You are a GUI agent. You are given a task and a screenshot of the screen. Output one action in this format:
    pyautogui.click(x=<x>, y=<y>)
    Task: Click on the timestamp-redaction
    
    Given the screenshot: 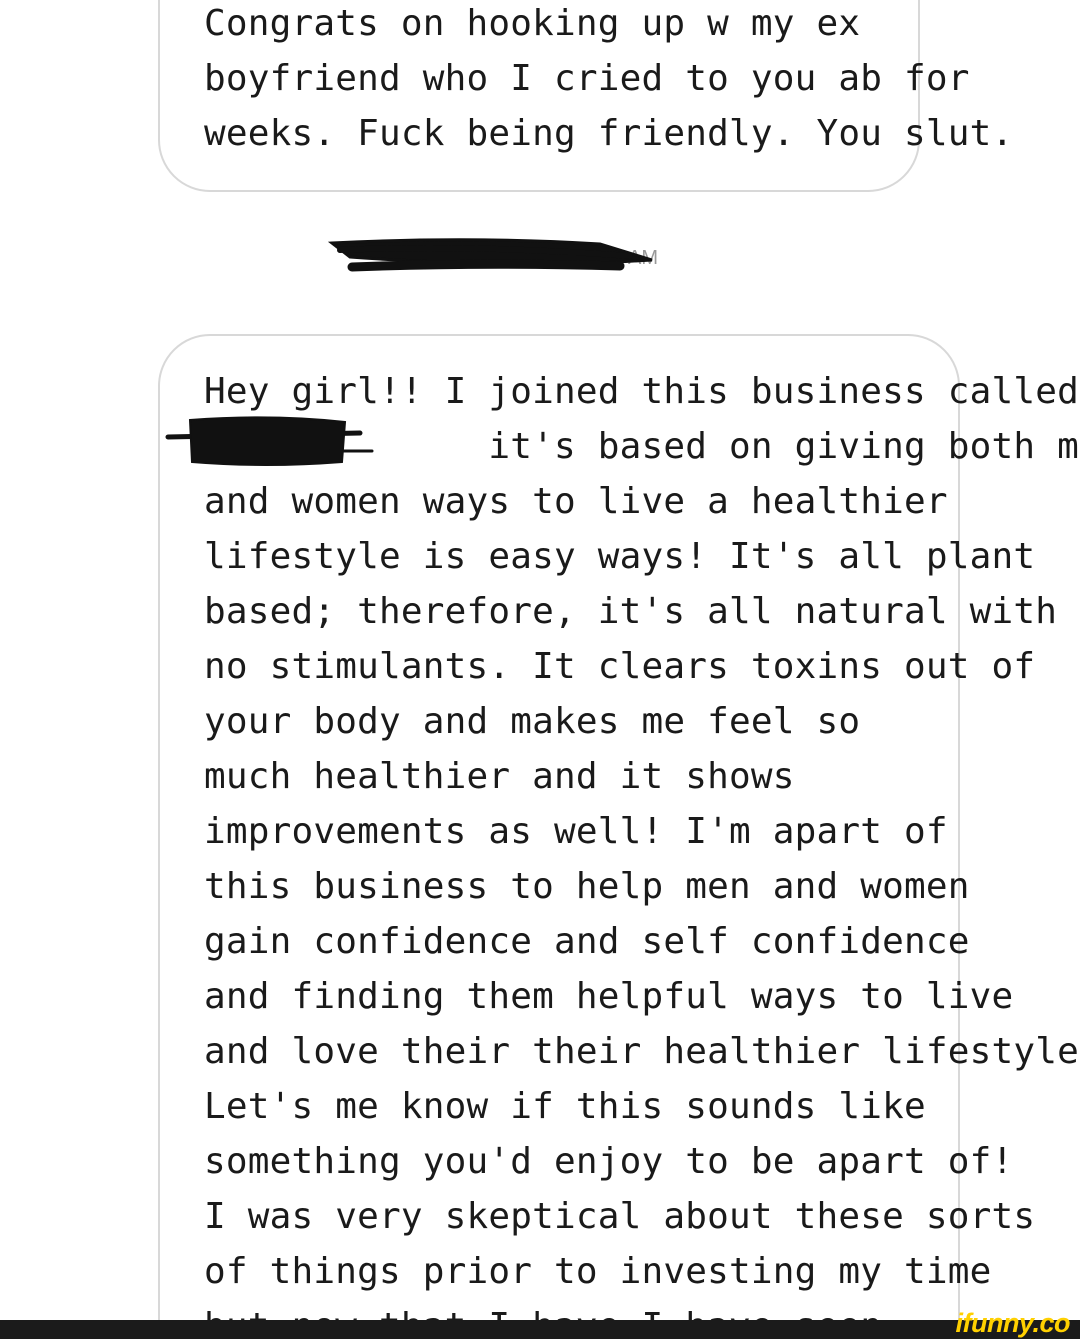 What is the action you would take?
    pyautogui.click(x=490, y=255)
    